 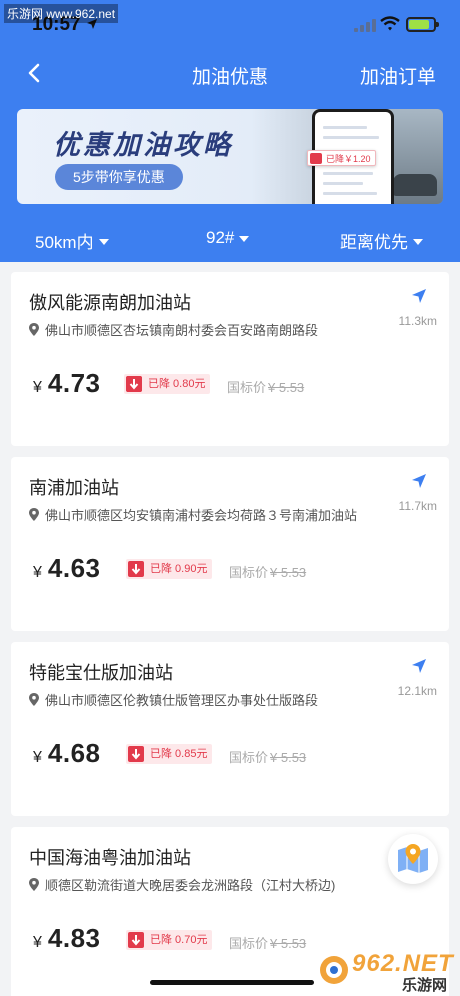 I want to click on station-price: 4.63, so click(x=74, y=568).